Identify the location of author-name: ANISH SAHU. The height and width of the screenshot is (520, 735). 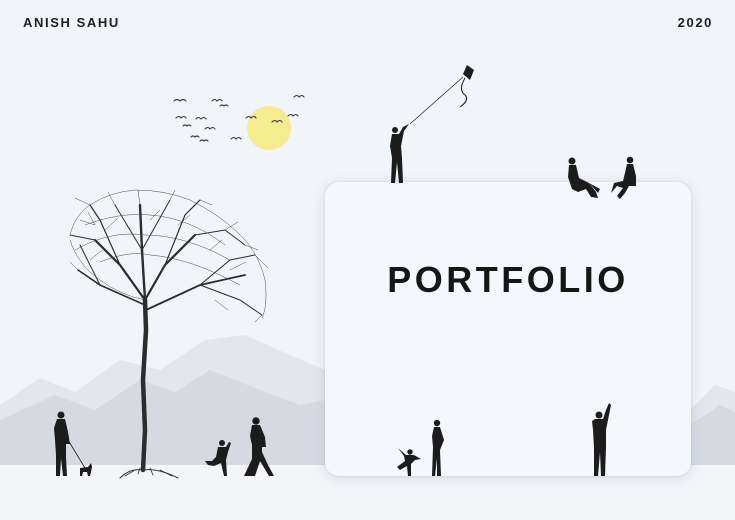
(71, 22).